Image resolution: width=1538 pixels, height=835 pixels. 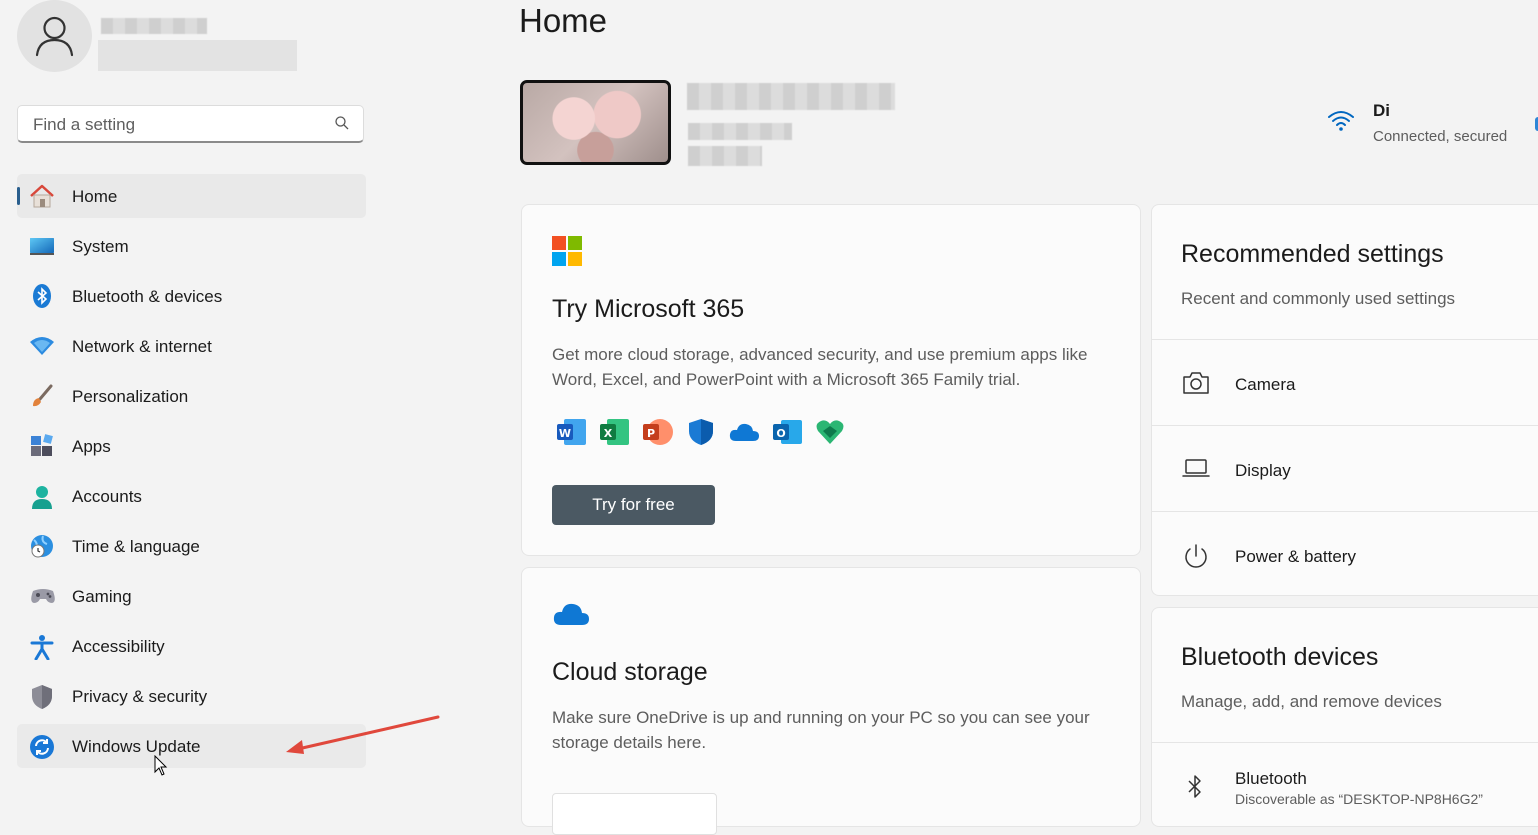 I want to click on wifi-diamond-icon, so click(x=41, y=346).